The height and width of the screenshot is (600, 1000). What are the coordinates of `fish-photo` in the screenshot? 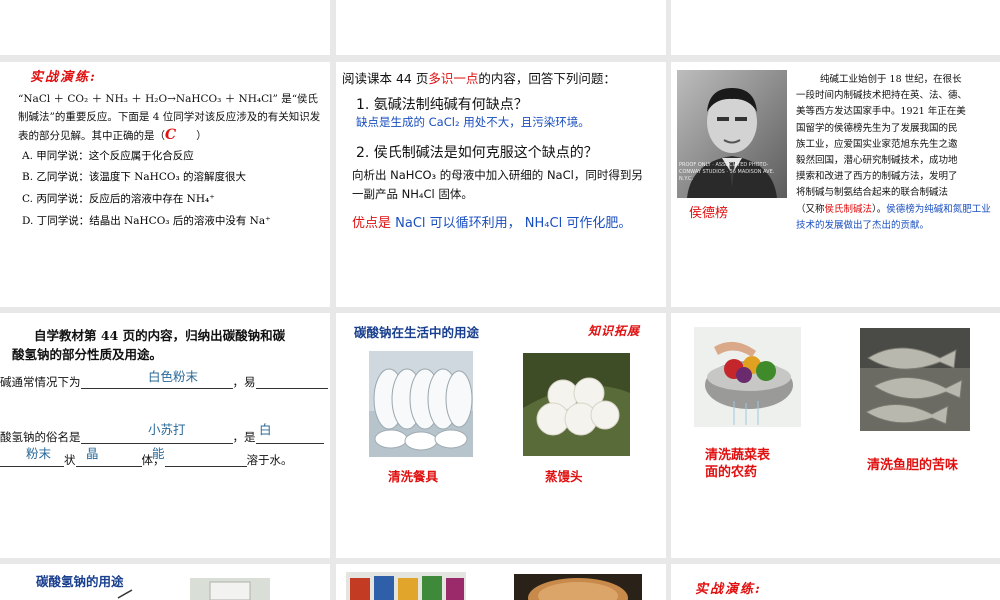 It's located at (915, 379).